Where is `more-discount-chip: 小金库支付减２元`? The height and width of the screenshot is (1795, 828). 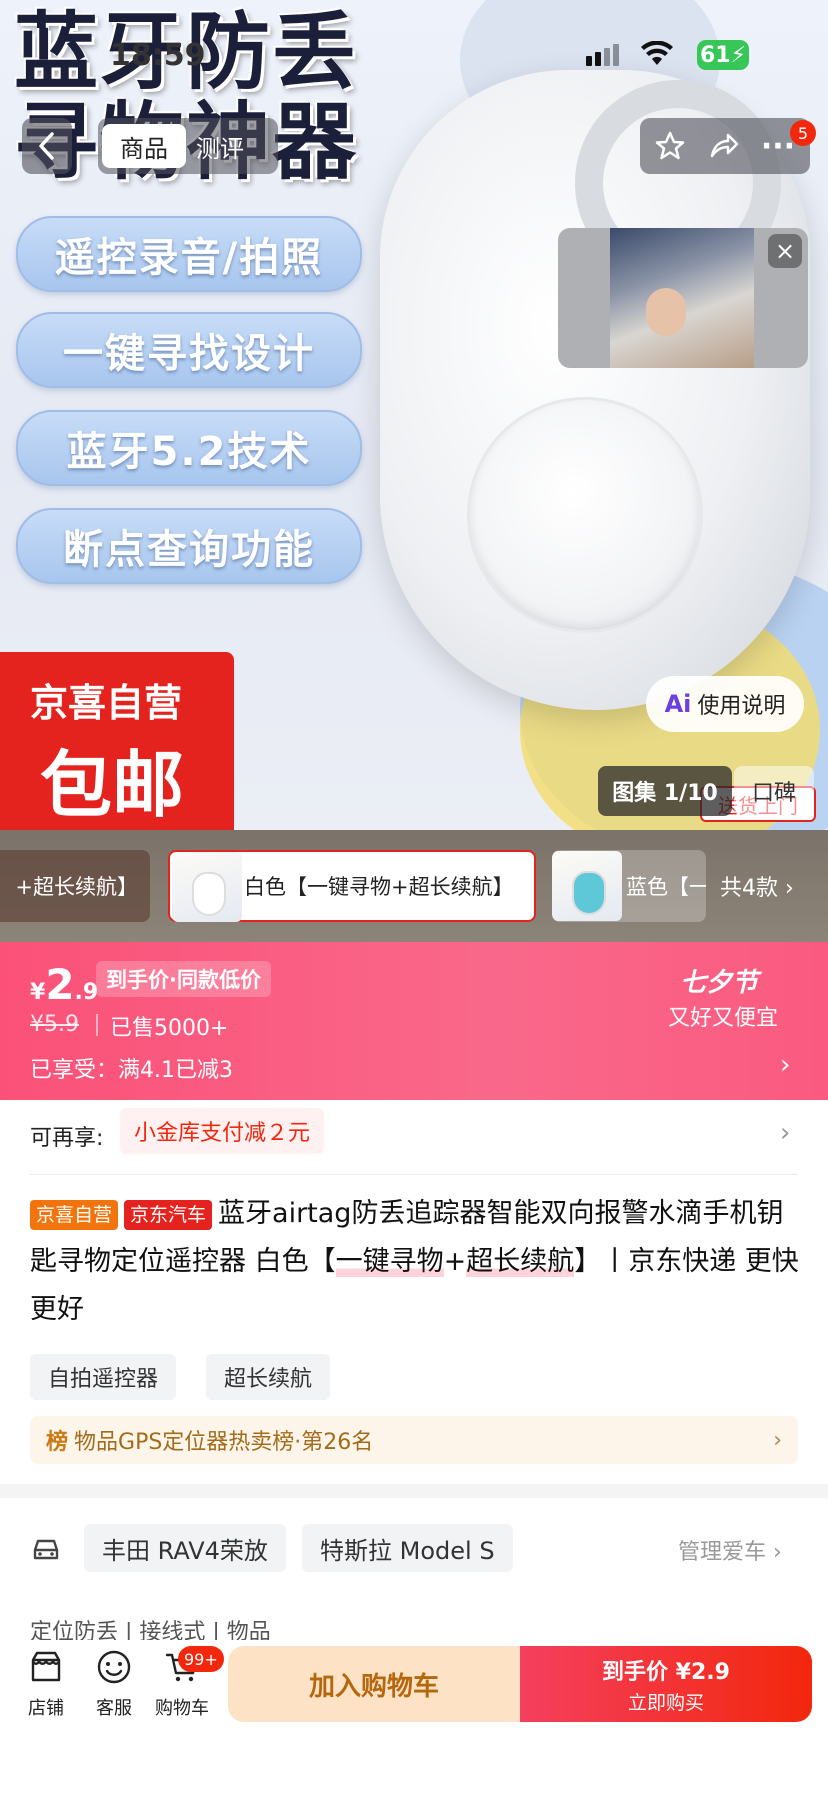
more-discount-chip: 小金库支付减２元 is located at coordinates (222, 1131).